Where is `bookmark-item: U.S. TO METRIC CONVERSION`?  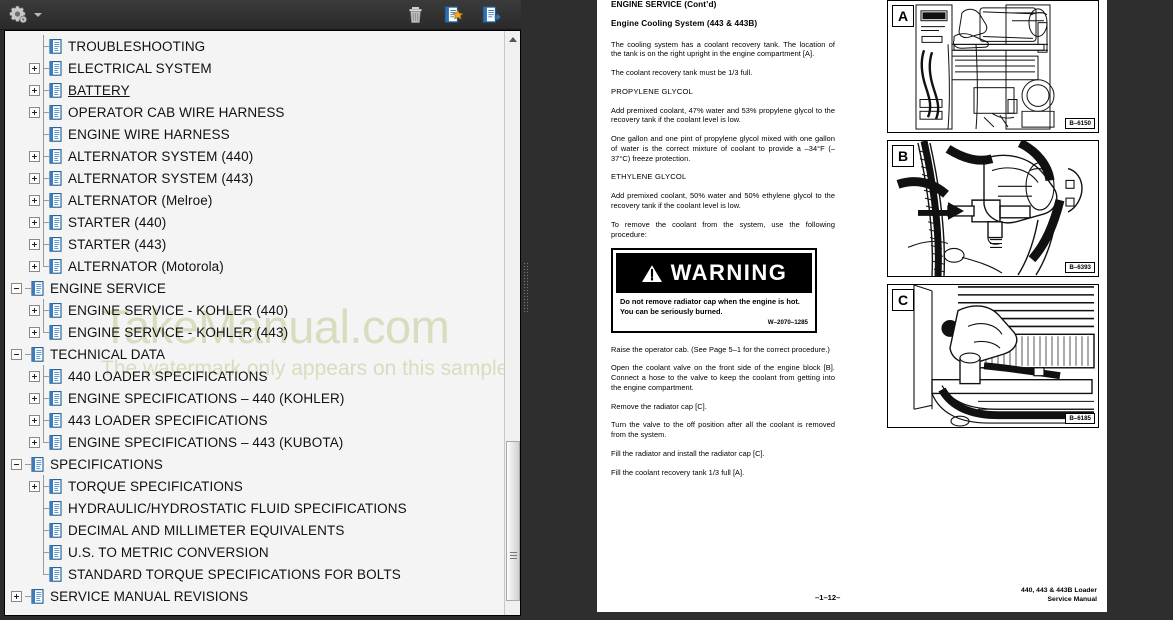 bookmark-item: U.S. TO METRIC CONVERSION is located at coordinates (254, 552).